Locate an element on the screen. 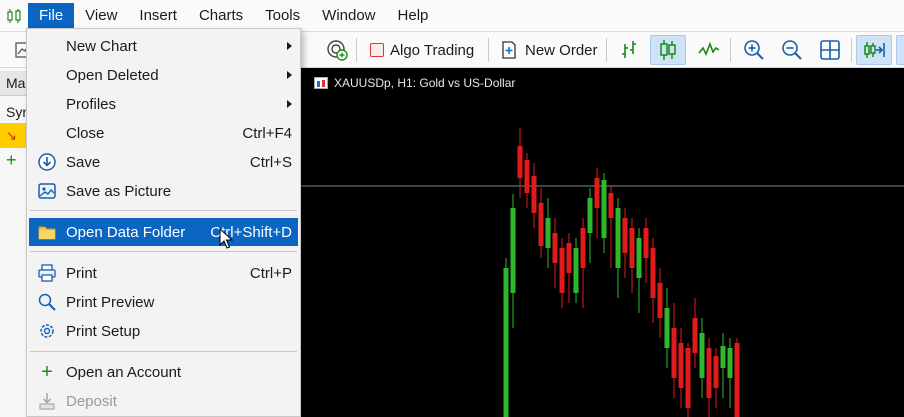  print-label: Print is located at coordinates (81, 273).